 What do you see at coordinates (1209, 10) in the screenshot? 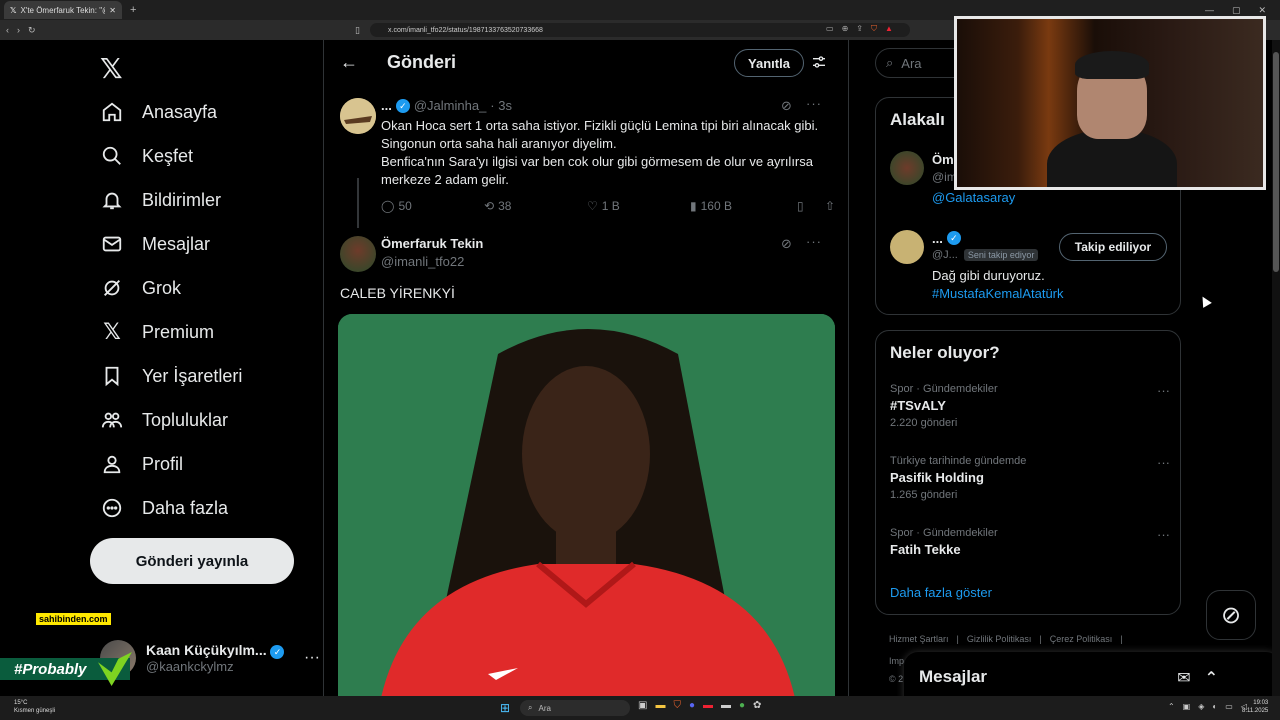
I see `minimize-icon: —` at bounding box center [1209, 10].